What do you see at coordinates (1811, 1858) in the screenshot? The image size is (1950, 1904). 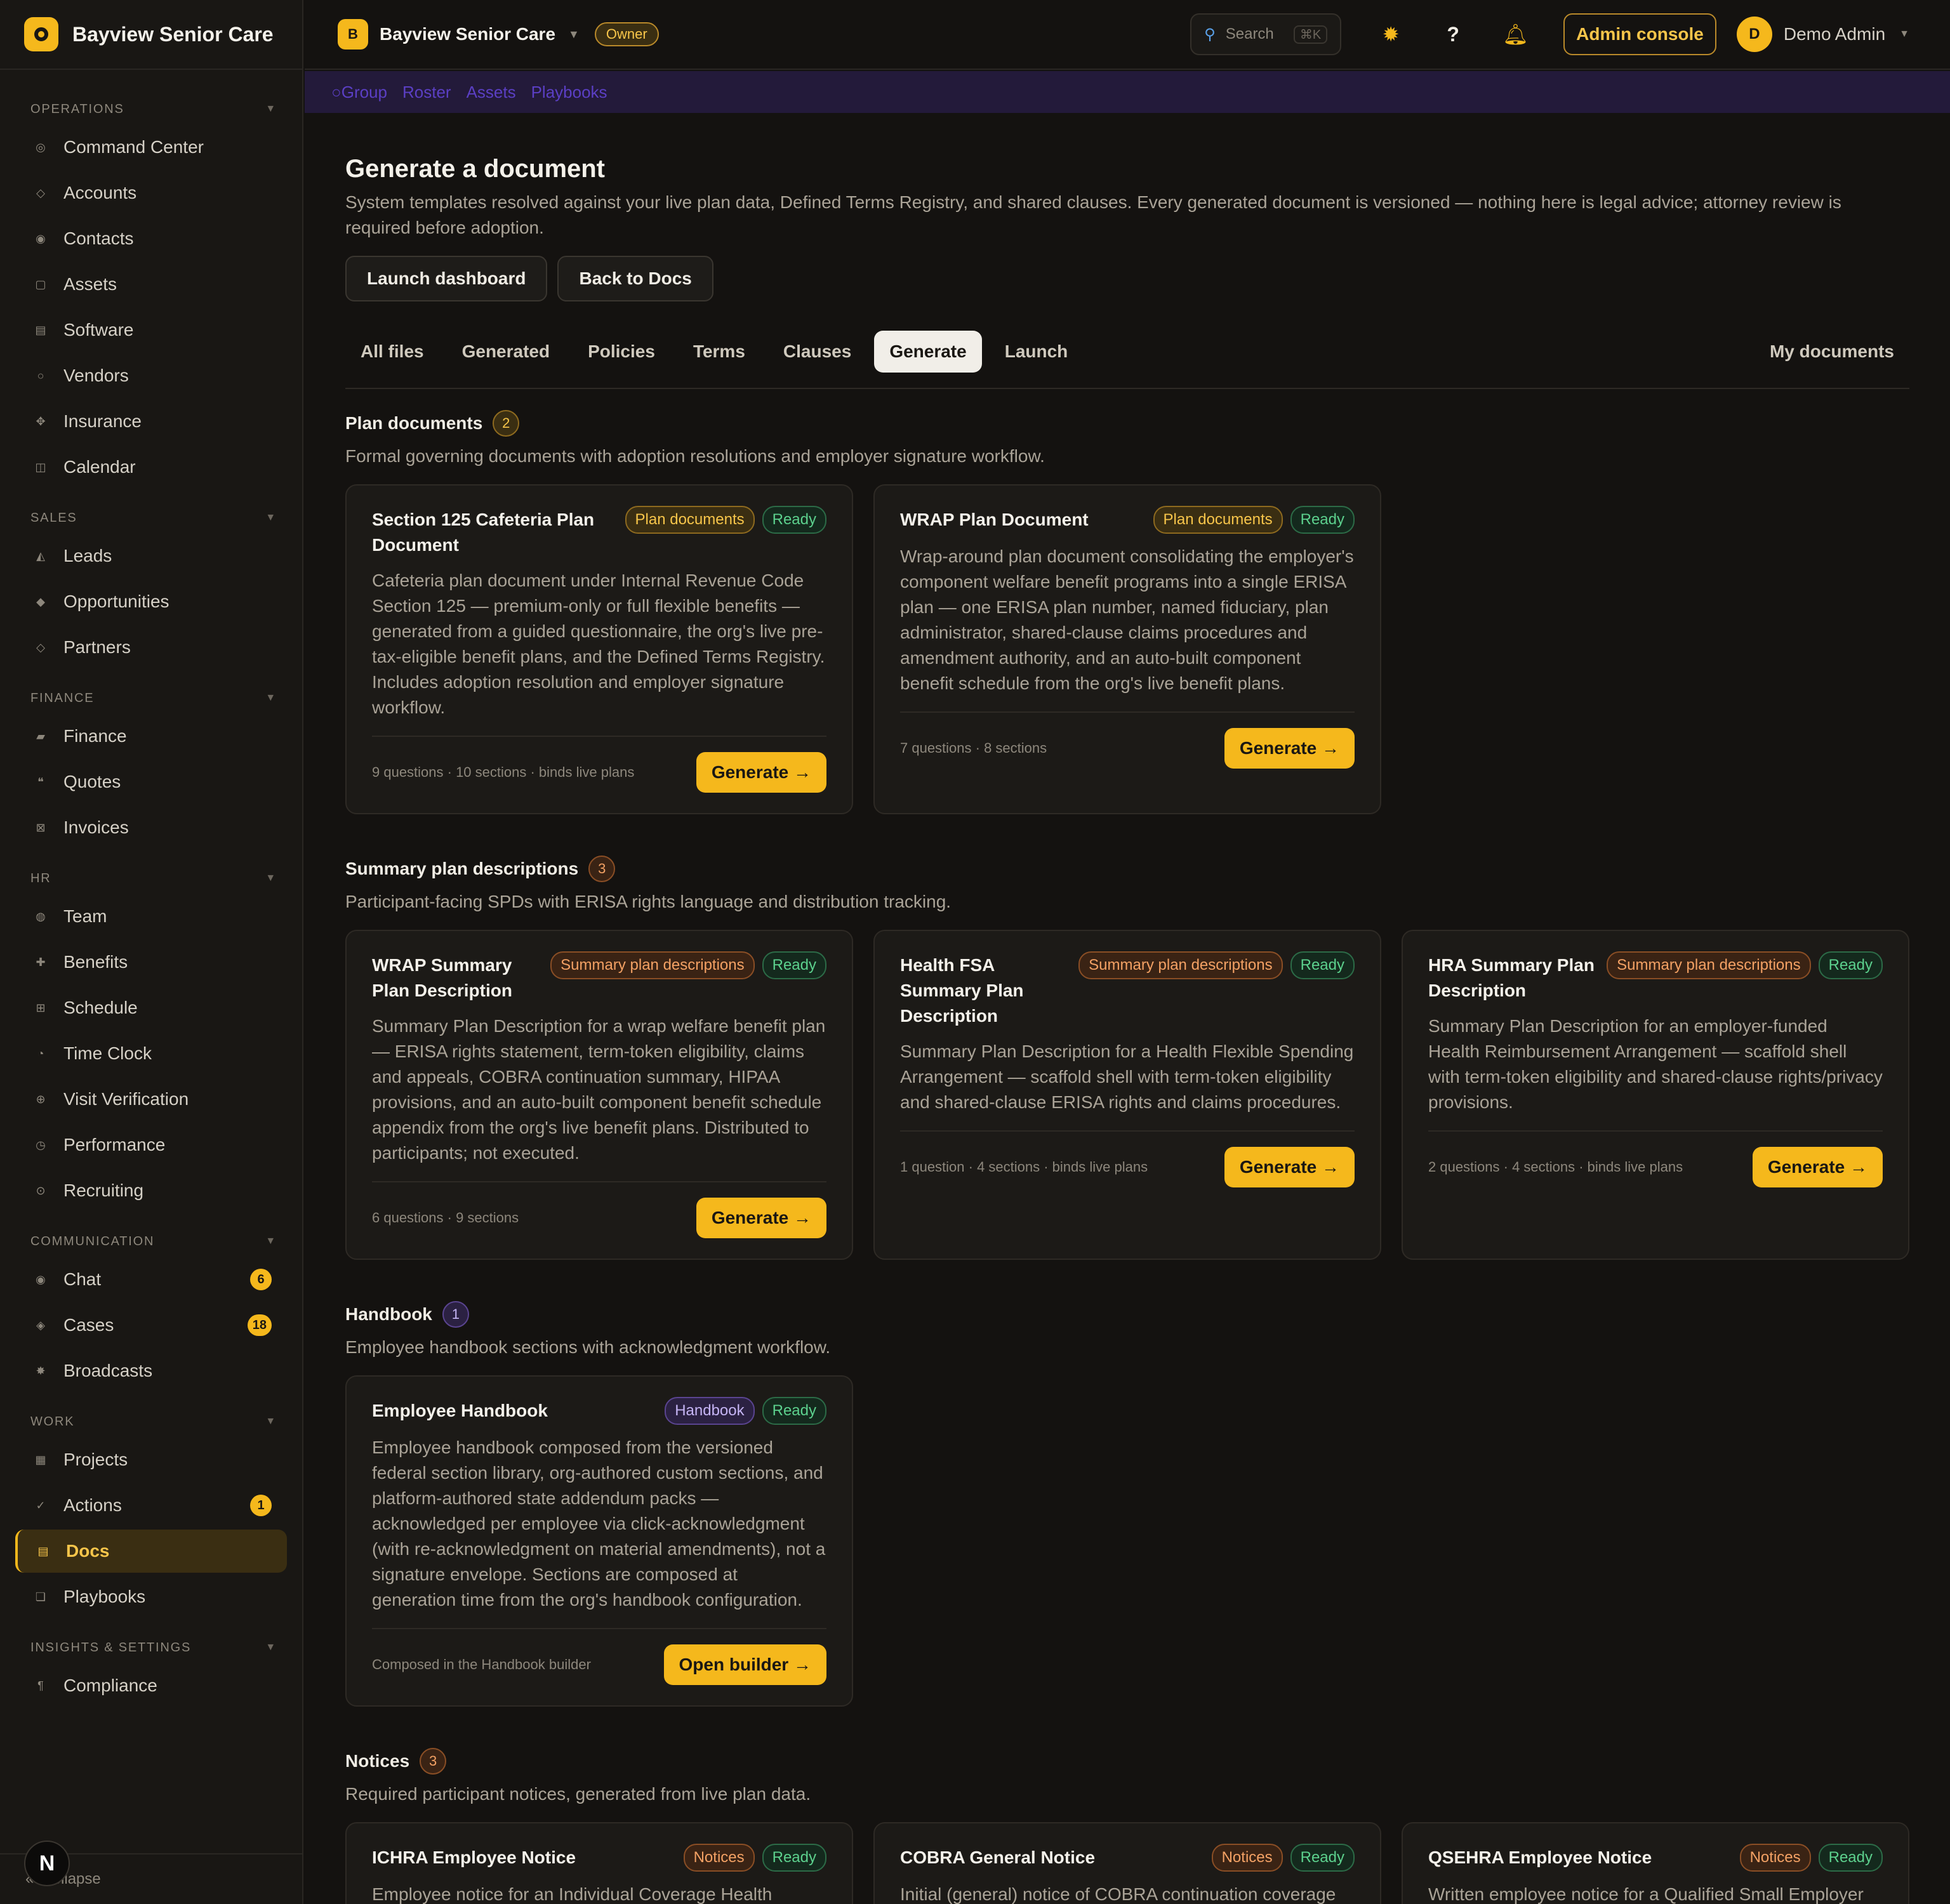 I see `card-badges: Notices Ready` at bounding box center [1811, 1858].